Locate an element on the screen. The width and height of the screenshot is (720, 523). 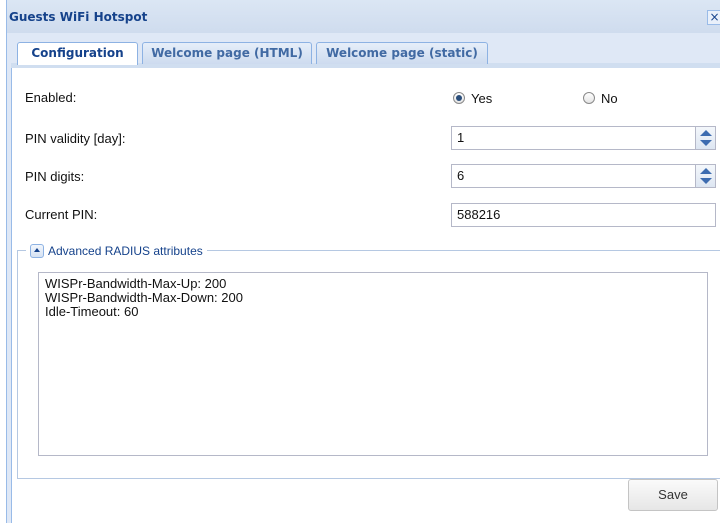
close-icon: × is located at coordinates (713, 17).